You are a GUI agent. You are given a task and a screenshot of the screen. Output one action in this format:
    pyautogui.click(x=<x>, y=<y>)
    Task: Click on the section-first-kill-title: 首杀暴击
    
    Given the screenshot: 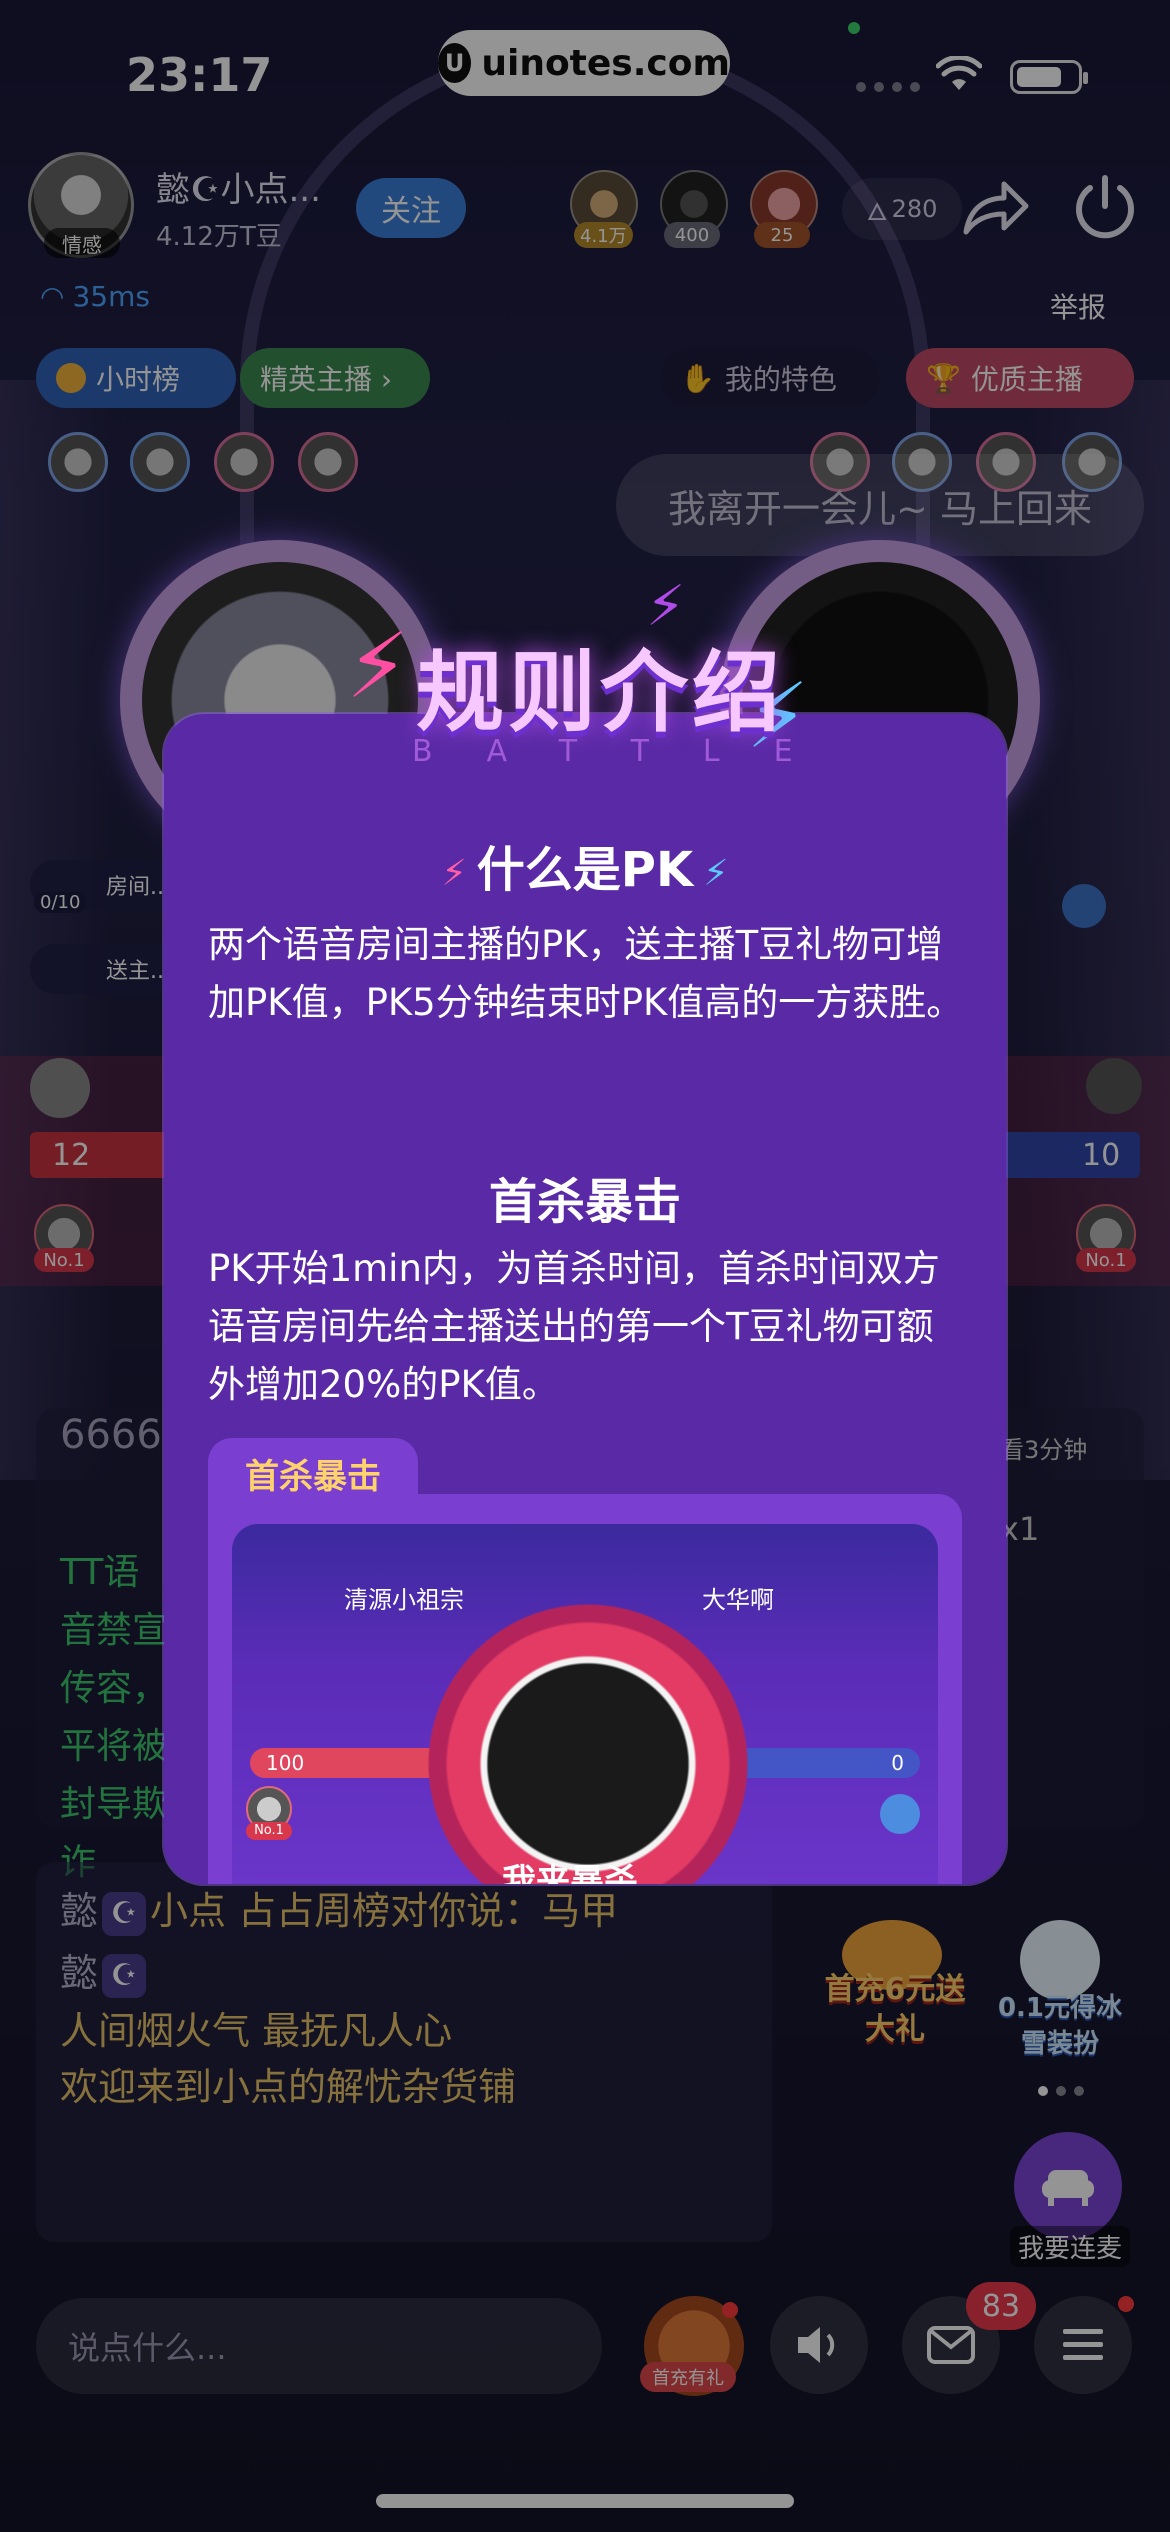 What is the action you would take?
    pyautogui.click(x=584, y=1202)
    